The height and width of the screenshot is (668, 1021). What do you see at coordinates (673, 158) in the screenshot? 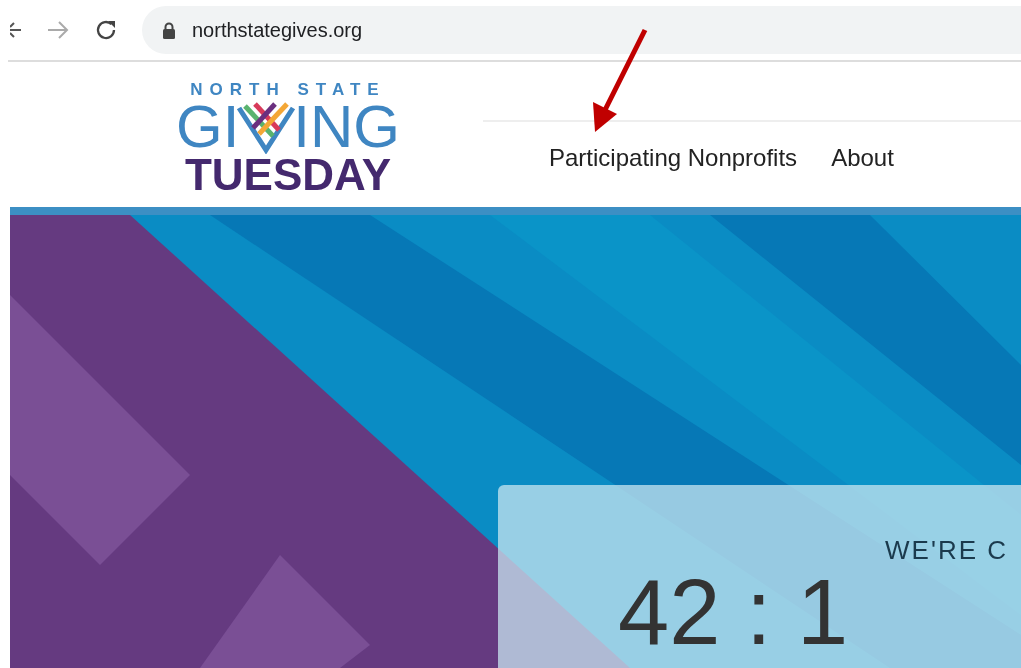
I see `nav-link: Participating Nonprofits` at bounding box center [673, 158].